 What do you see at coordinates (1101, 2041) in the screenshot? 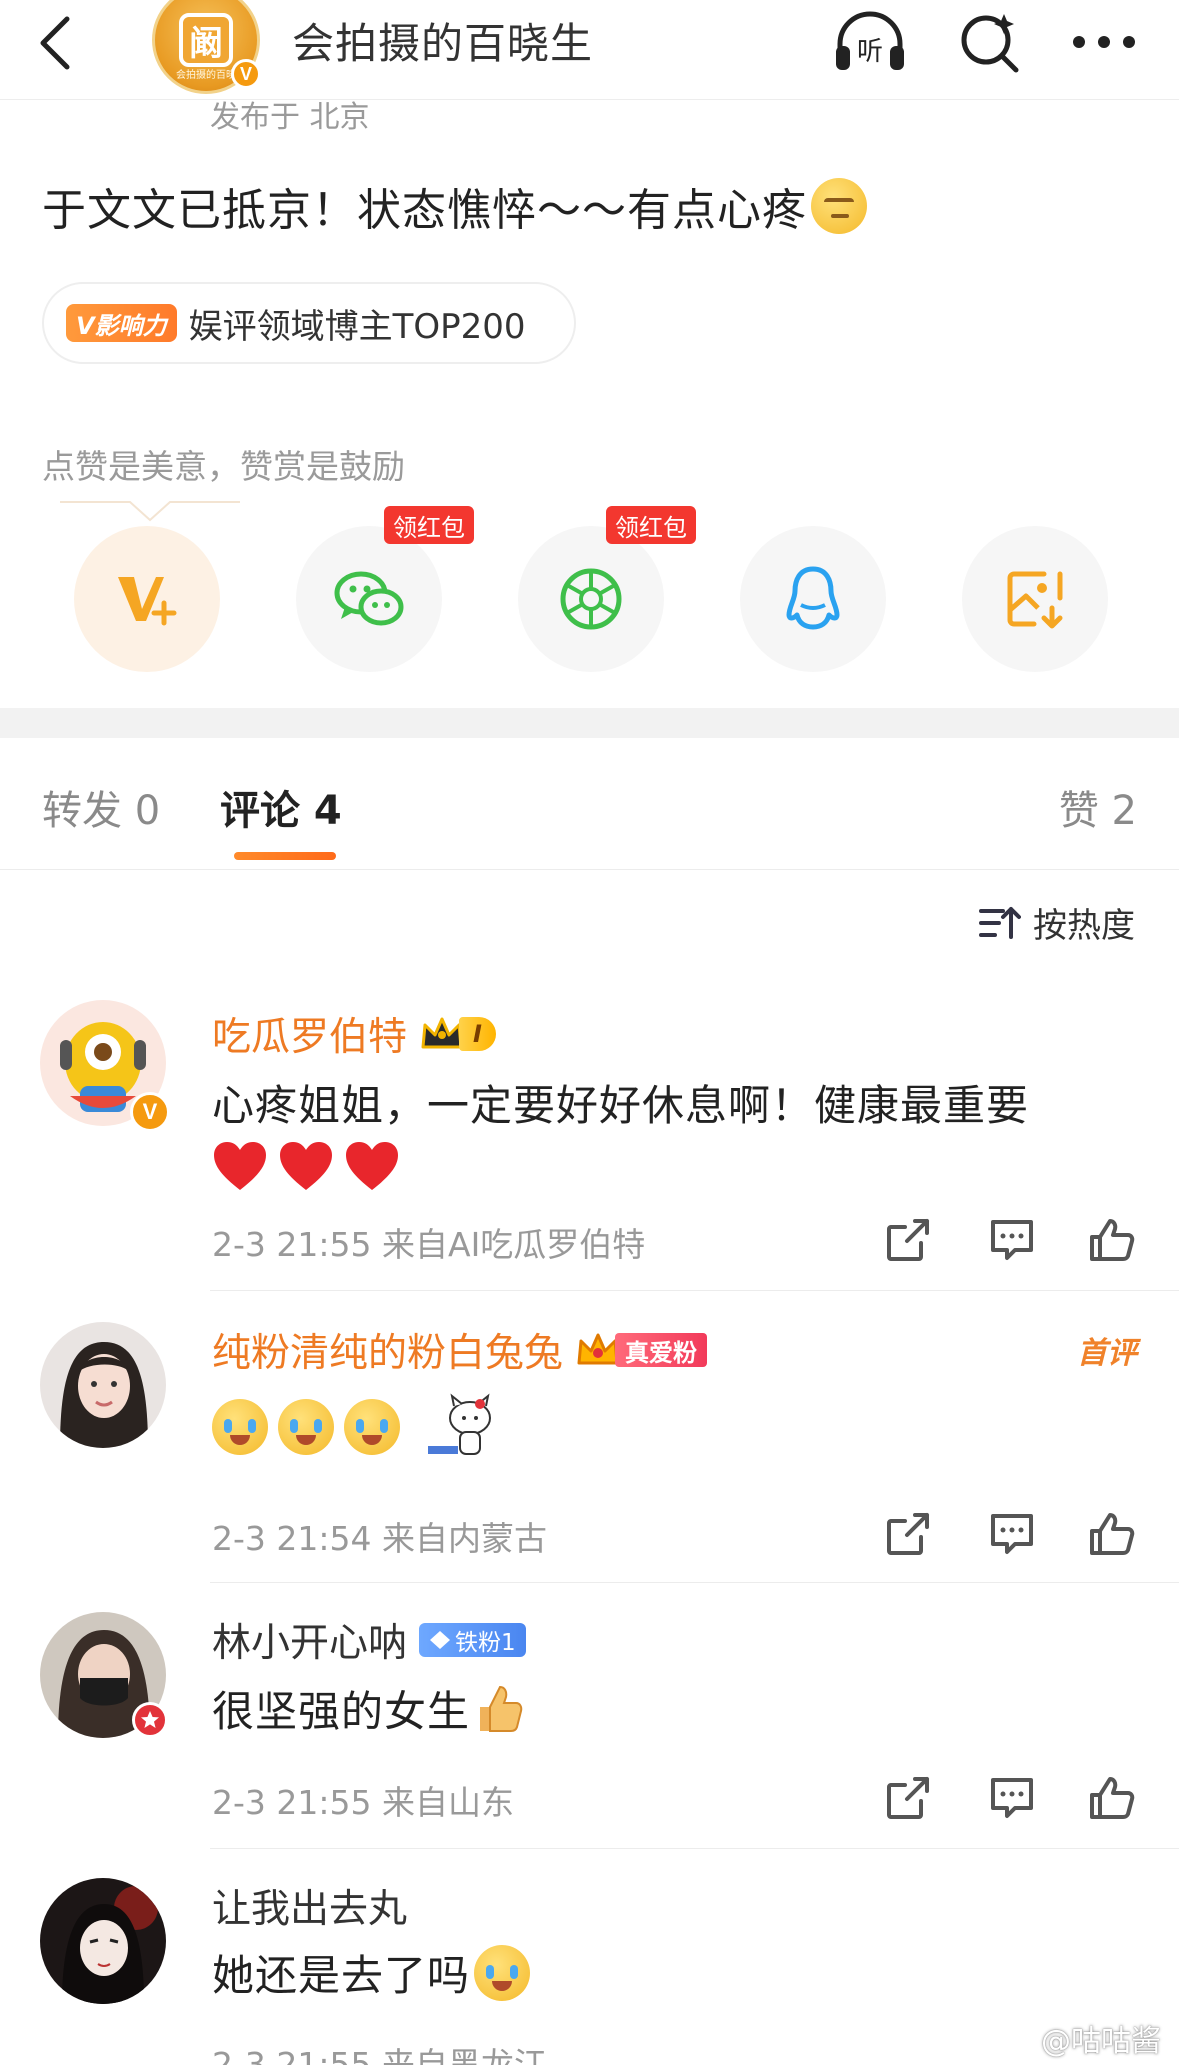
I see `watermark: @咕咕酱` at bounding box center [1101, 2041].